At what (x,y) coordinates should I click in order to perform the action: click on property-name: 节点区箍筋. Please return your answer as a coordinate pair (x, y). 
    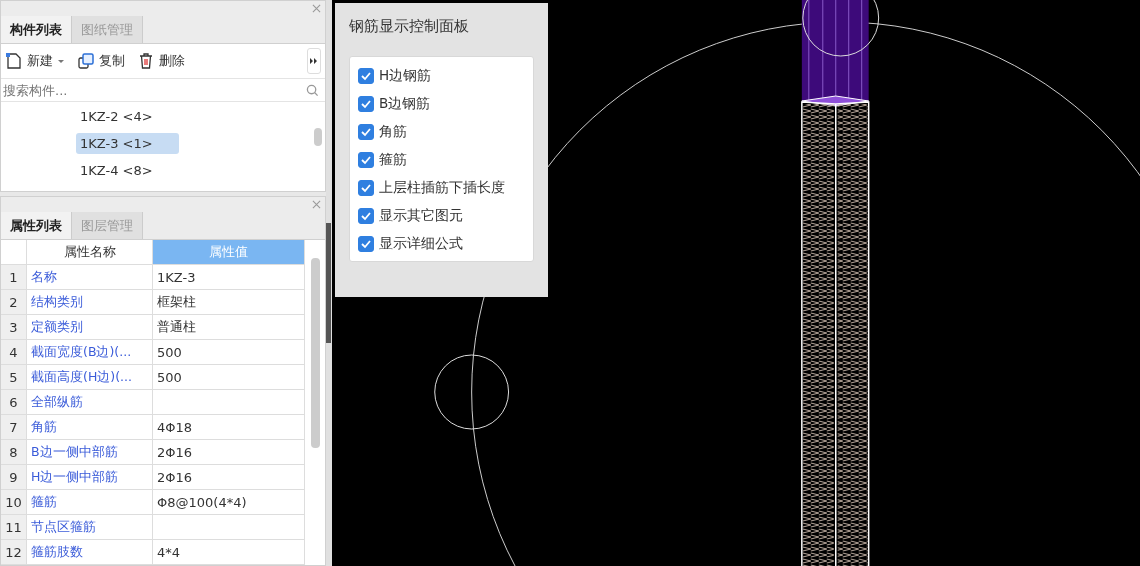
    Looking at the image, I should click on (90, 527).